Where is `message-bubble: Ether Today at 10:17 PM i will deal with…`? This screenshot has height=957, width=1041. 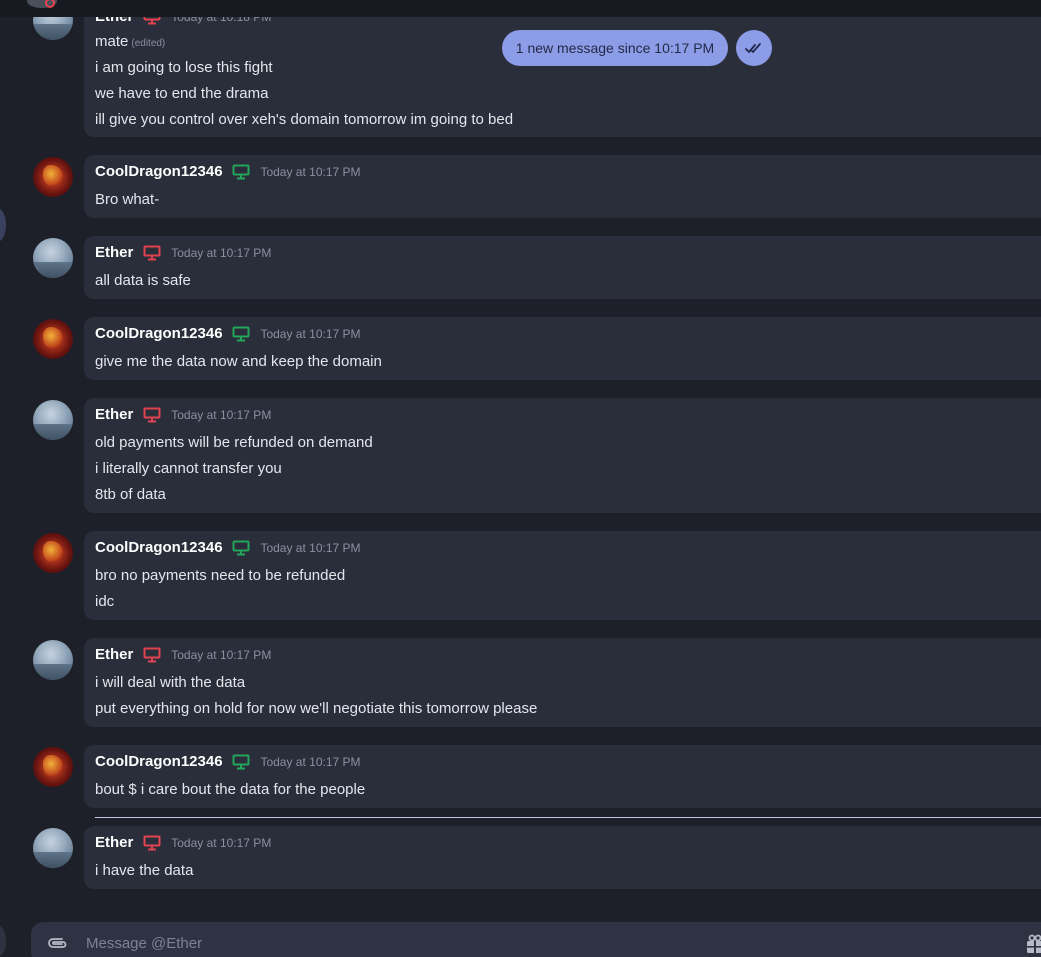 message-bubble: Ether Today at 10:17 PM i will deal with… is located at coordinates (562, 682).